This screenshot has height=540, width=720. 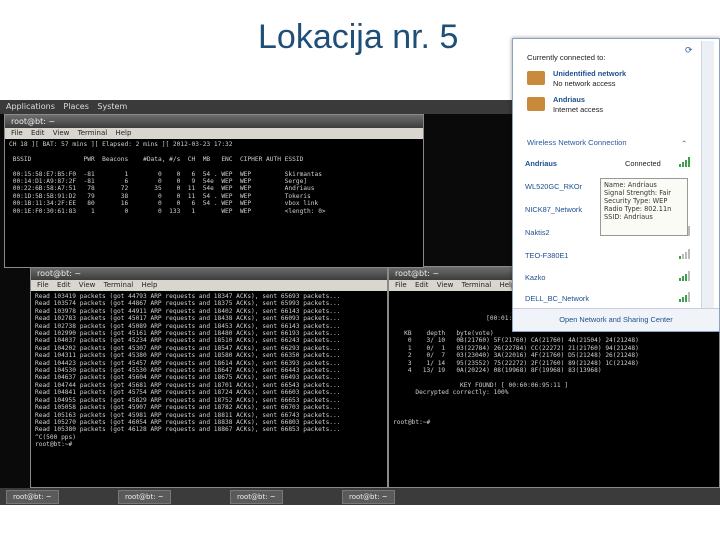 I want to click on network-status: Internet access, so click(x=578, y=109).